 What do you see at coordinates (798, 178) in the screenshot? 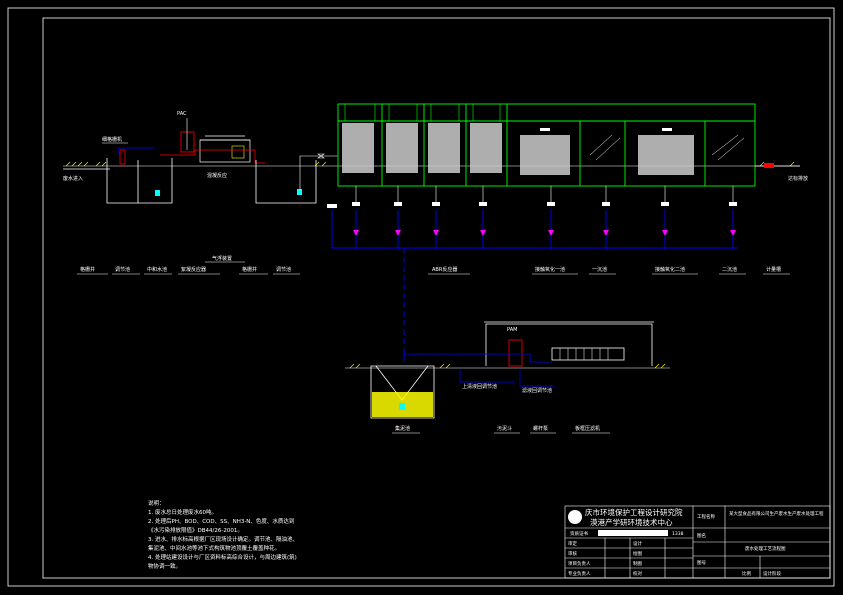
I see `outlet-label: 达标排放` at bounding box center [798, 178].